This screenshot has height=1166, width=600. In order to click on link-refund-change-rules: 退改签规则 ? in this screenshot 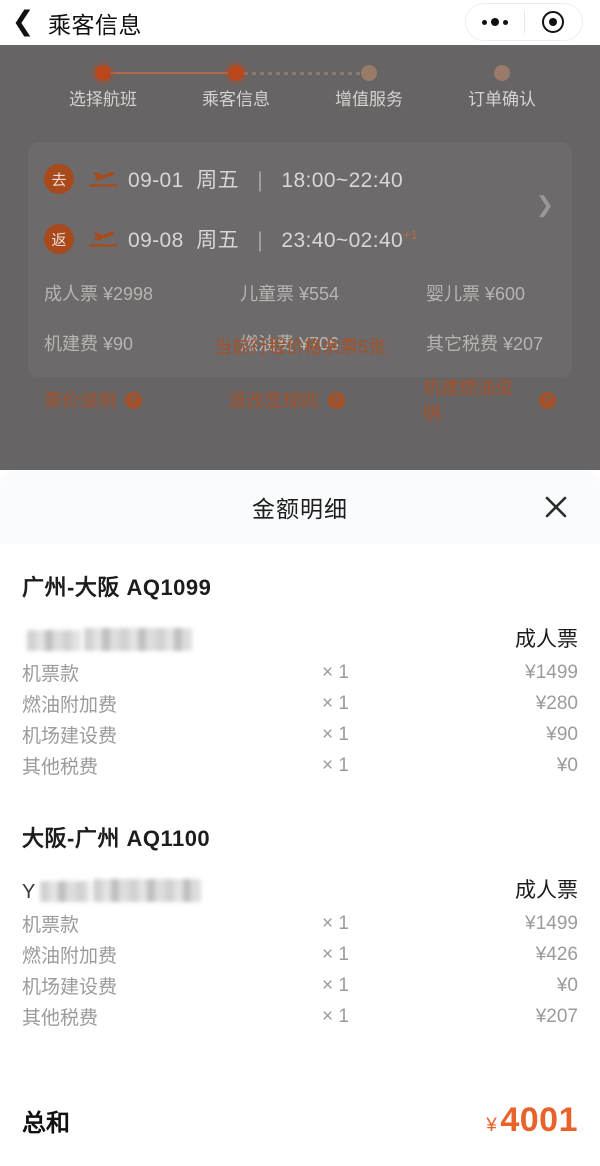, I will do `click(326, 400)`.